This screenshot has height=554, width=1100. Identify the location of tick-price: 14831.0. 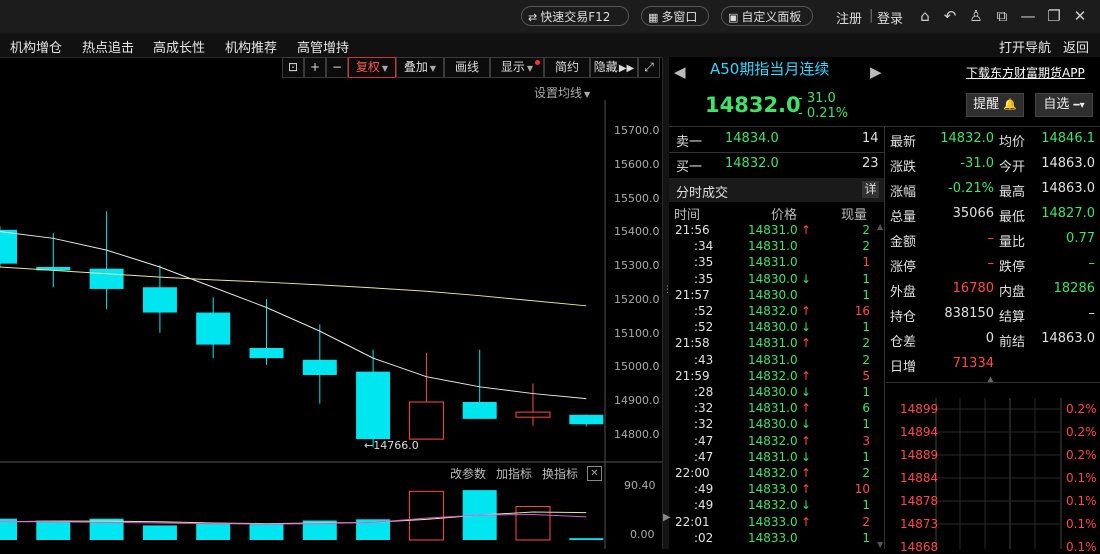
(773, 408).